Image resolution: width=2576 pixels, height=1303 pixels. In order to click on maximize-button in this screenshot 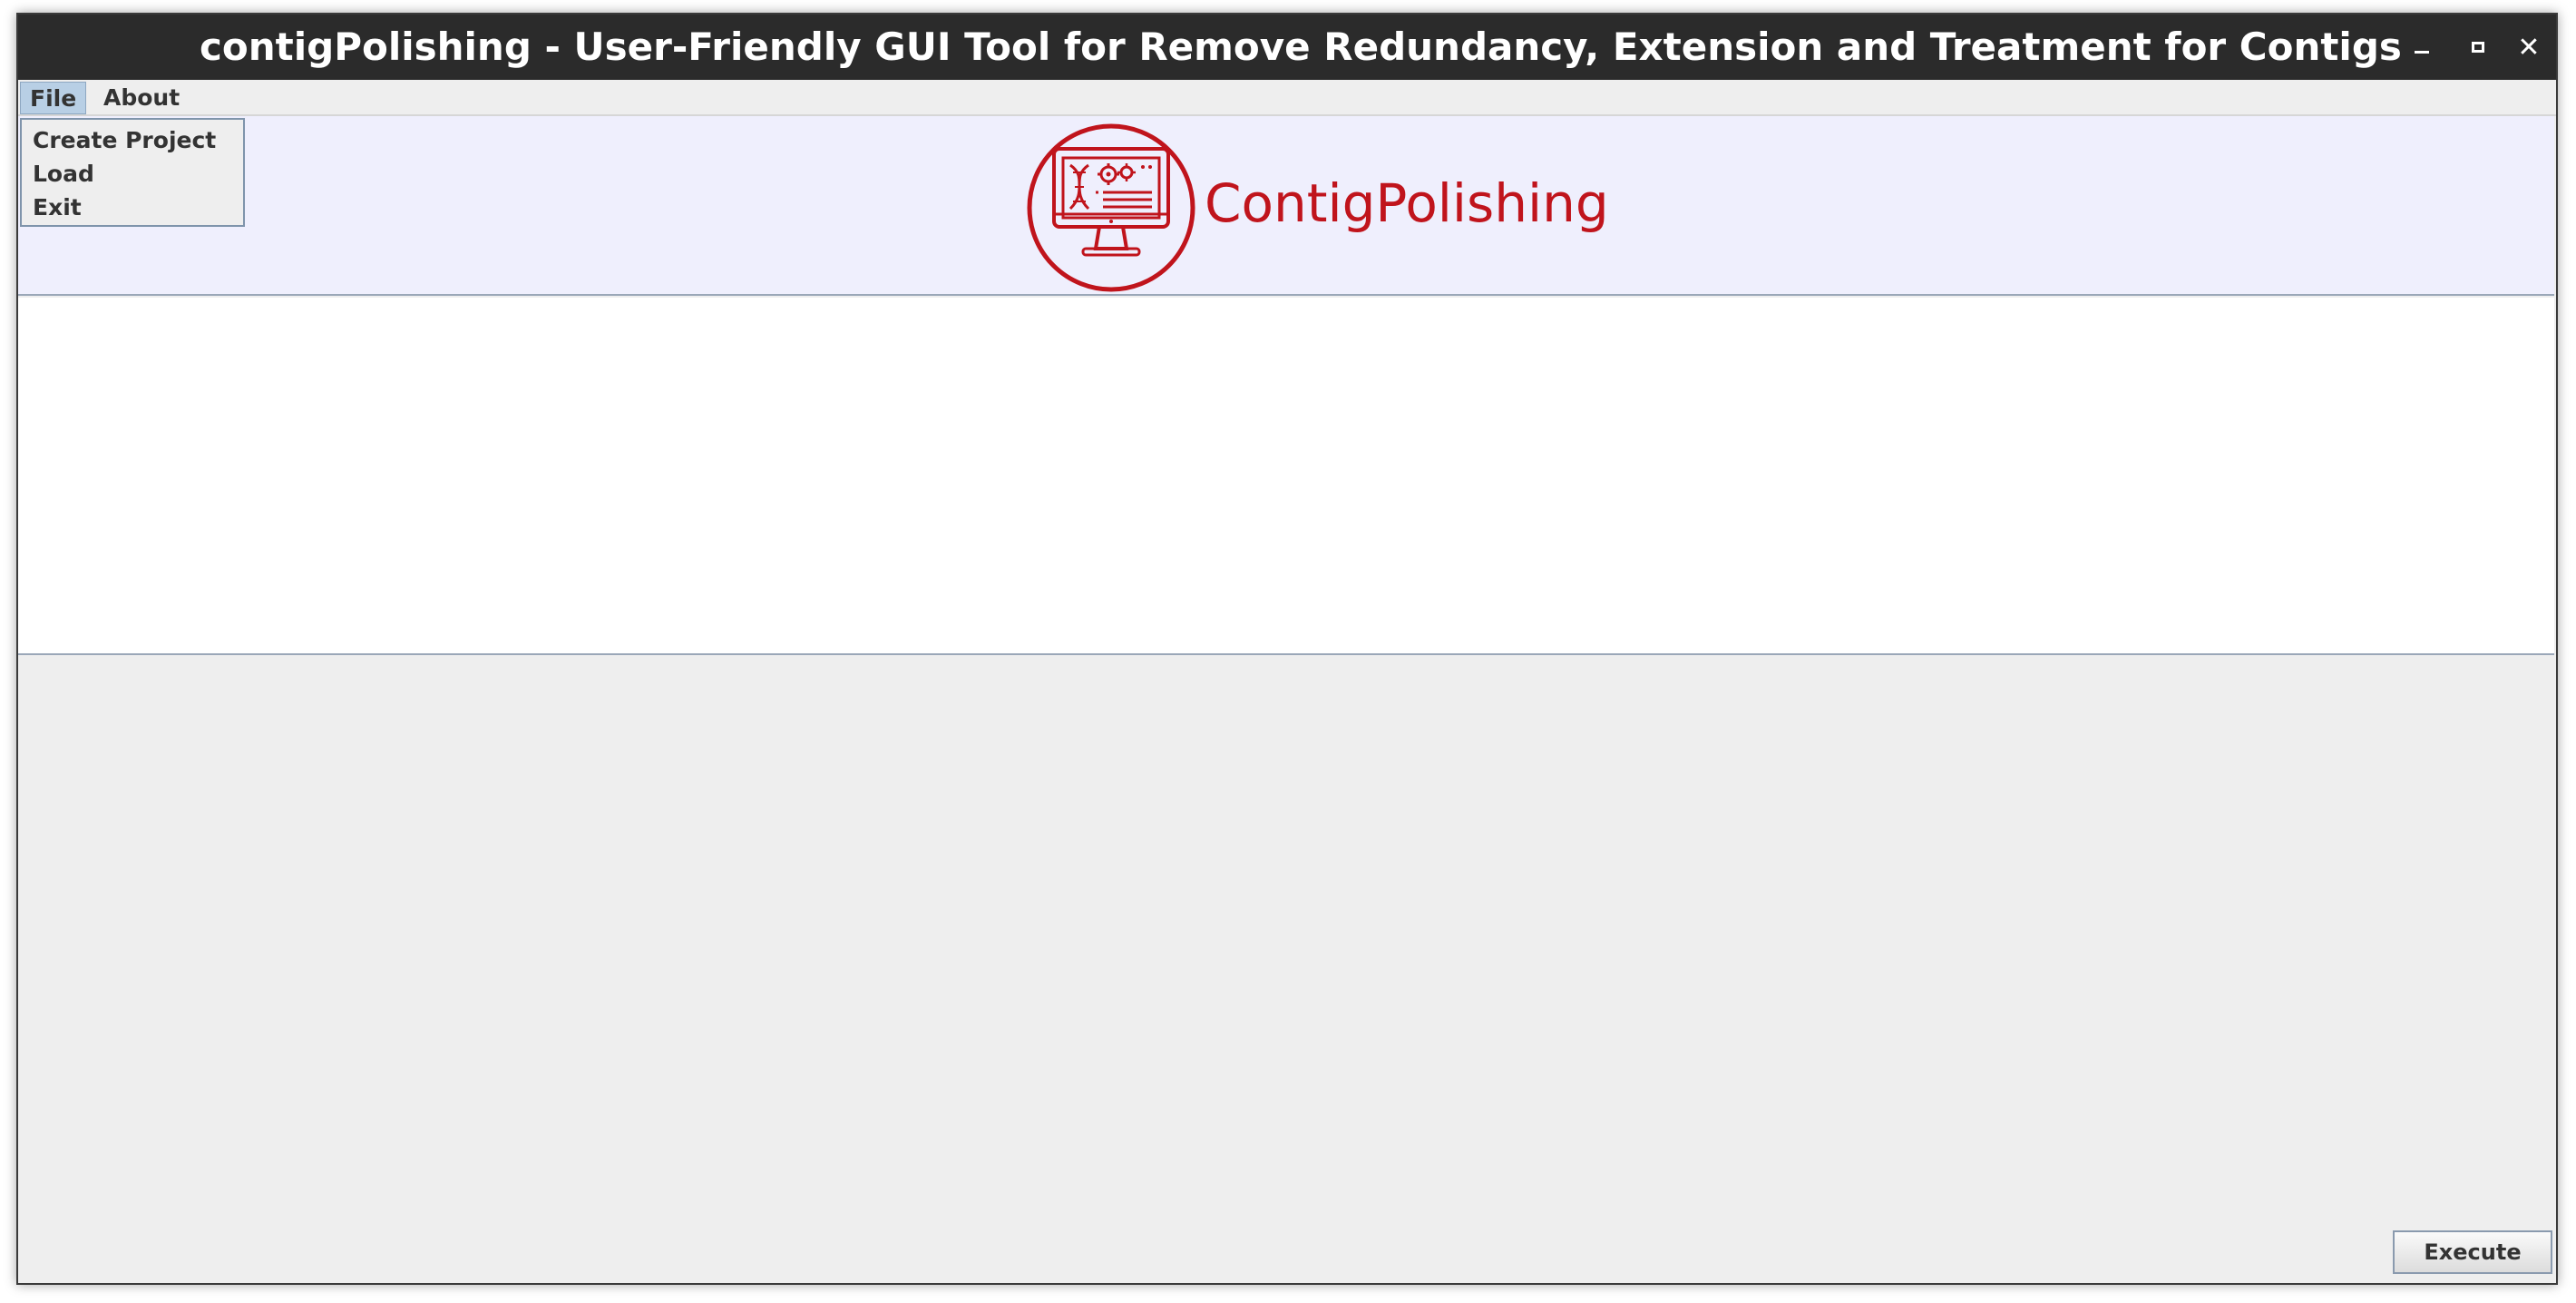, I will do `click(2478, 47)`.